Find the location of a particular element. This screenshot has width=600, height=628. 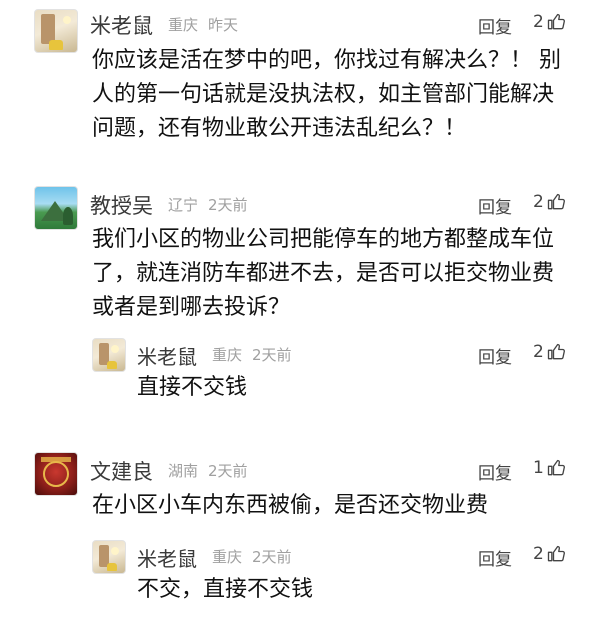

username: 文建良 is located at coordinates (121, 471).